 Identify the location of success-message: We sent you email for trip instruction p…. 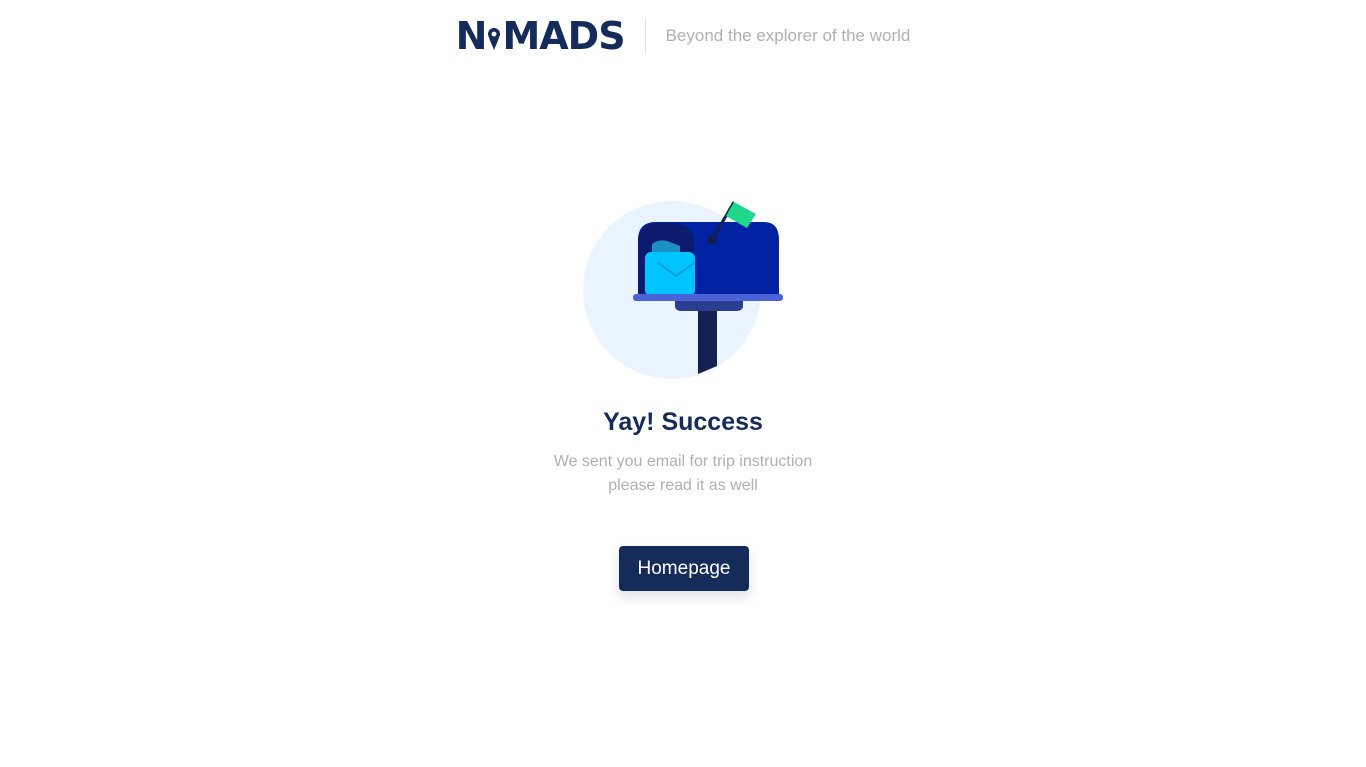
(683, 474).